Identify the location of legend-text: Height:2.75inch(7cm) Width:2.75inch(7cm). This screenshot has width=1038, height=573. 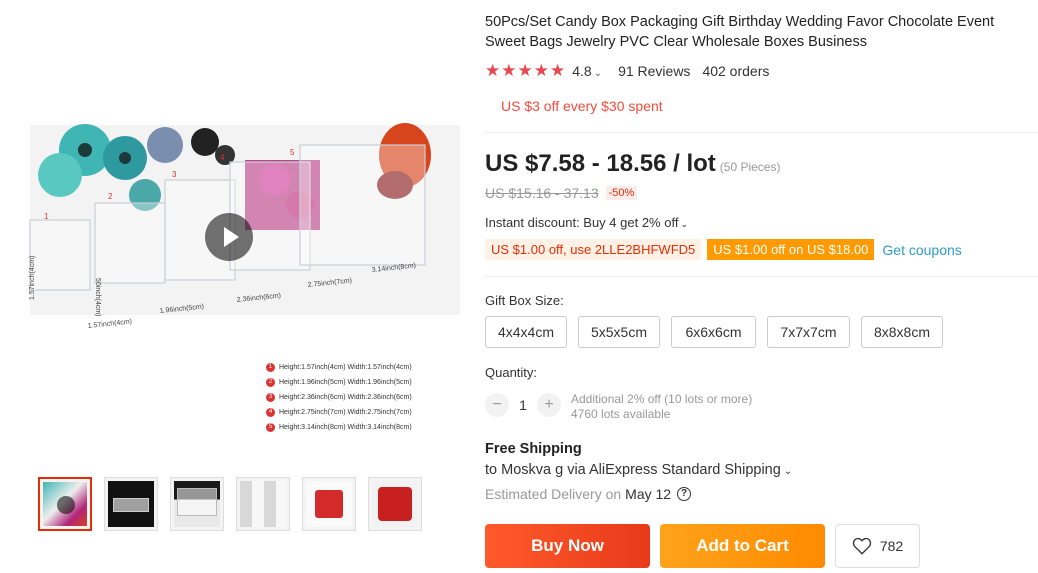
(345, 412).